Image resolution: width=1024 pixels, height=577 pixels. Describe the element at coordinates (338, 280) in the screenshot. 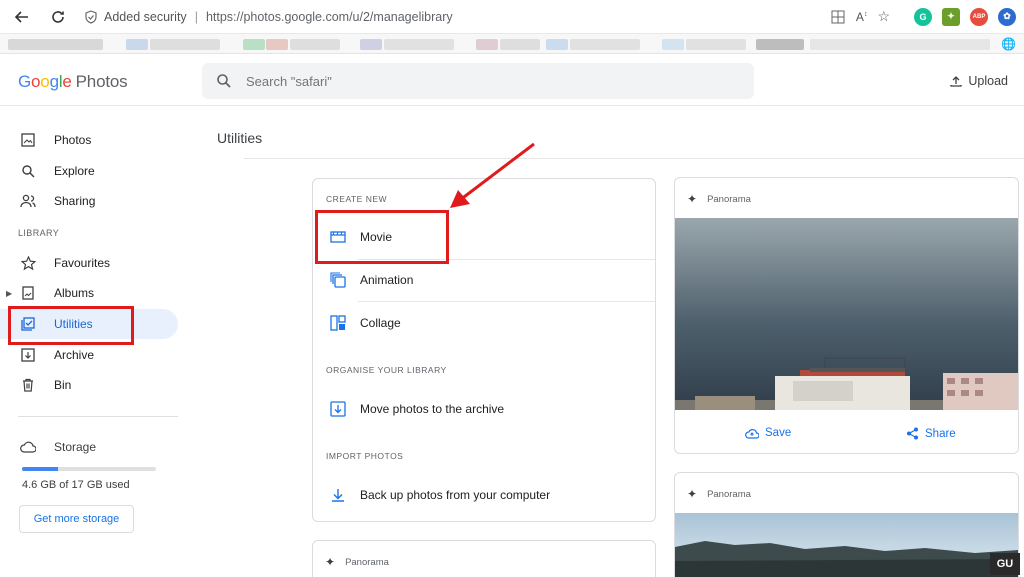

I see `animation-icon` at that location.